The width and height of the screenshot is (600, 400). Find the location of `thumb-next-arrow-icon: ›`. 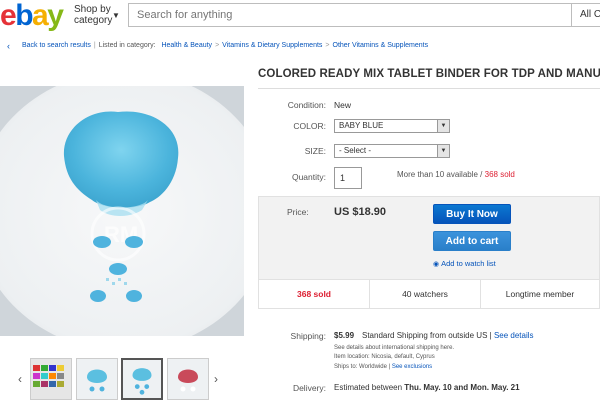

thumb-next-arrow-icon: › is located at coordinates (216, 379).